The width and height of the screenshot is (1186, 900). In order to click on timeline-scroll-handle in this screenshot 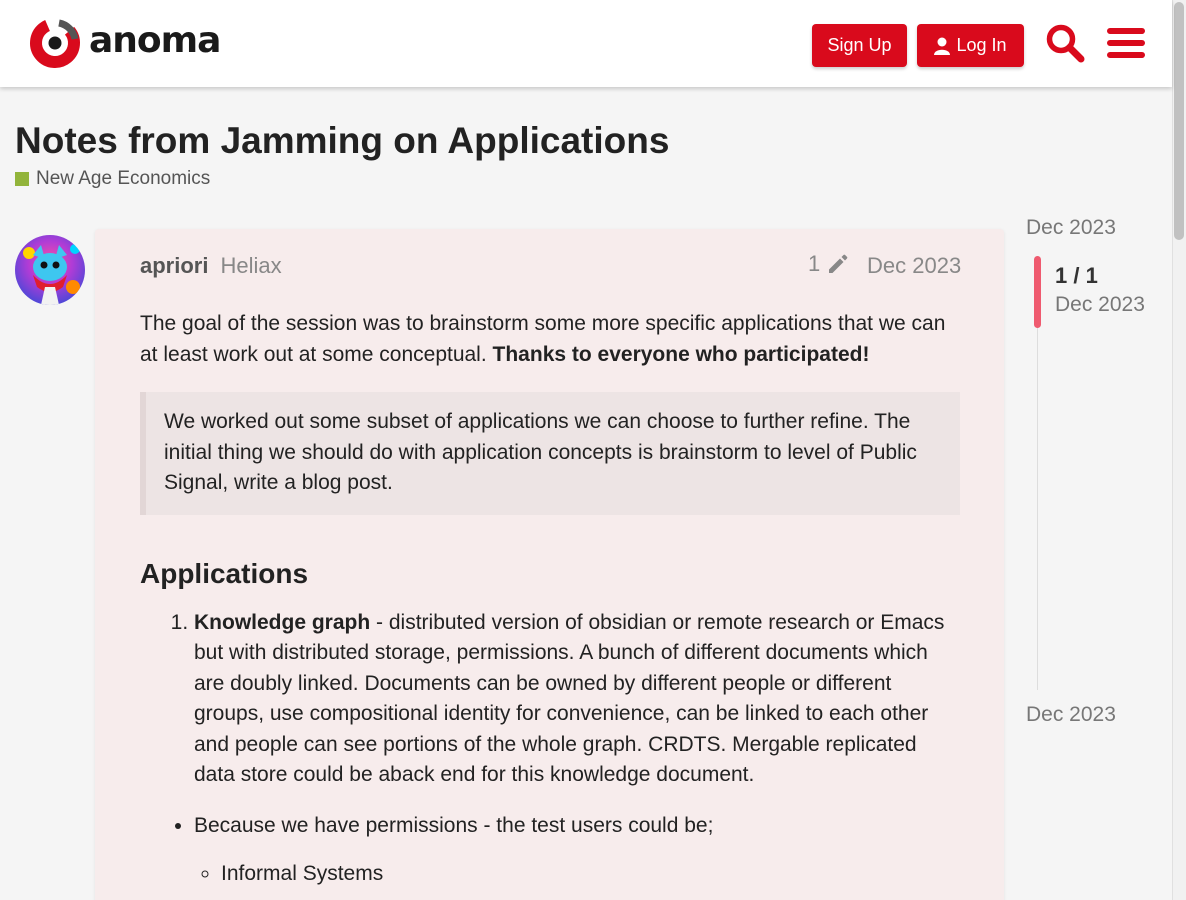, I will do `click(1037, 292)`.